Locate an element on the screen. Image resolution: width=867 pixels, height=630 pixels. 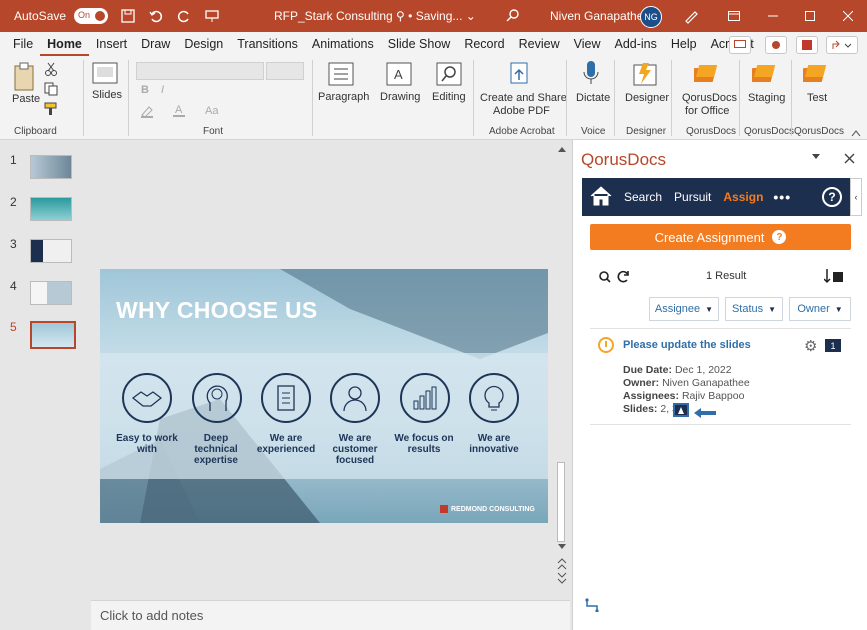
dictate-label: Dictate is located at coordinates (593, 98).